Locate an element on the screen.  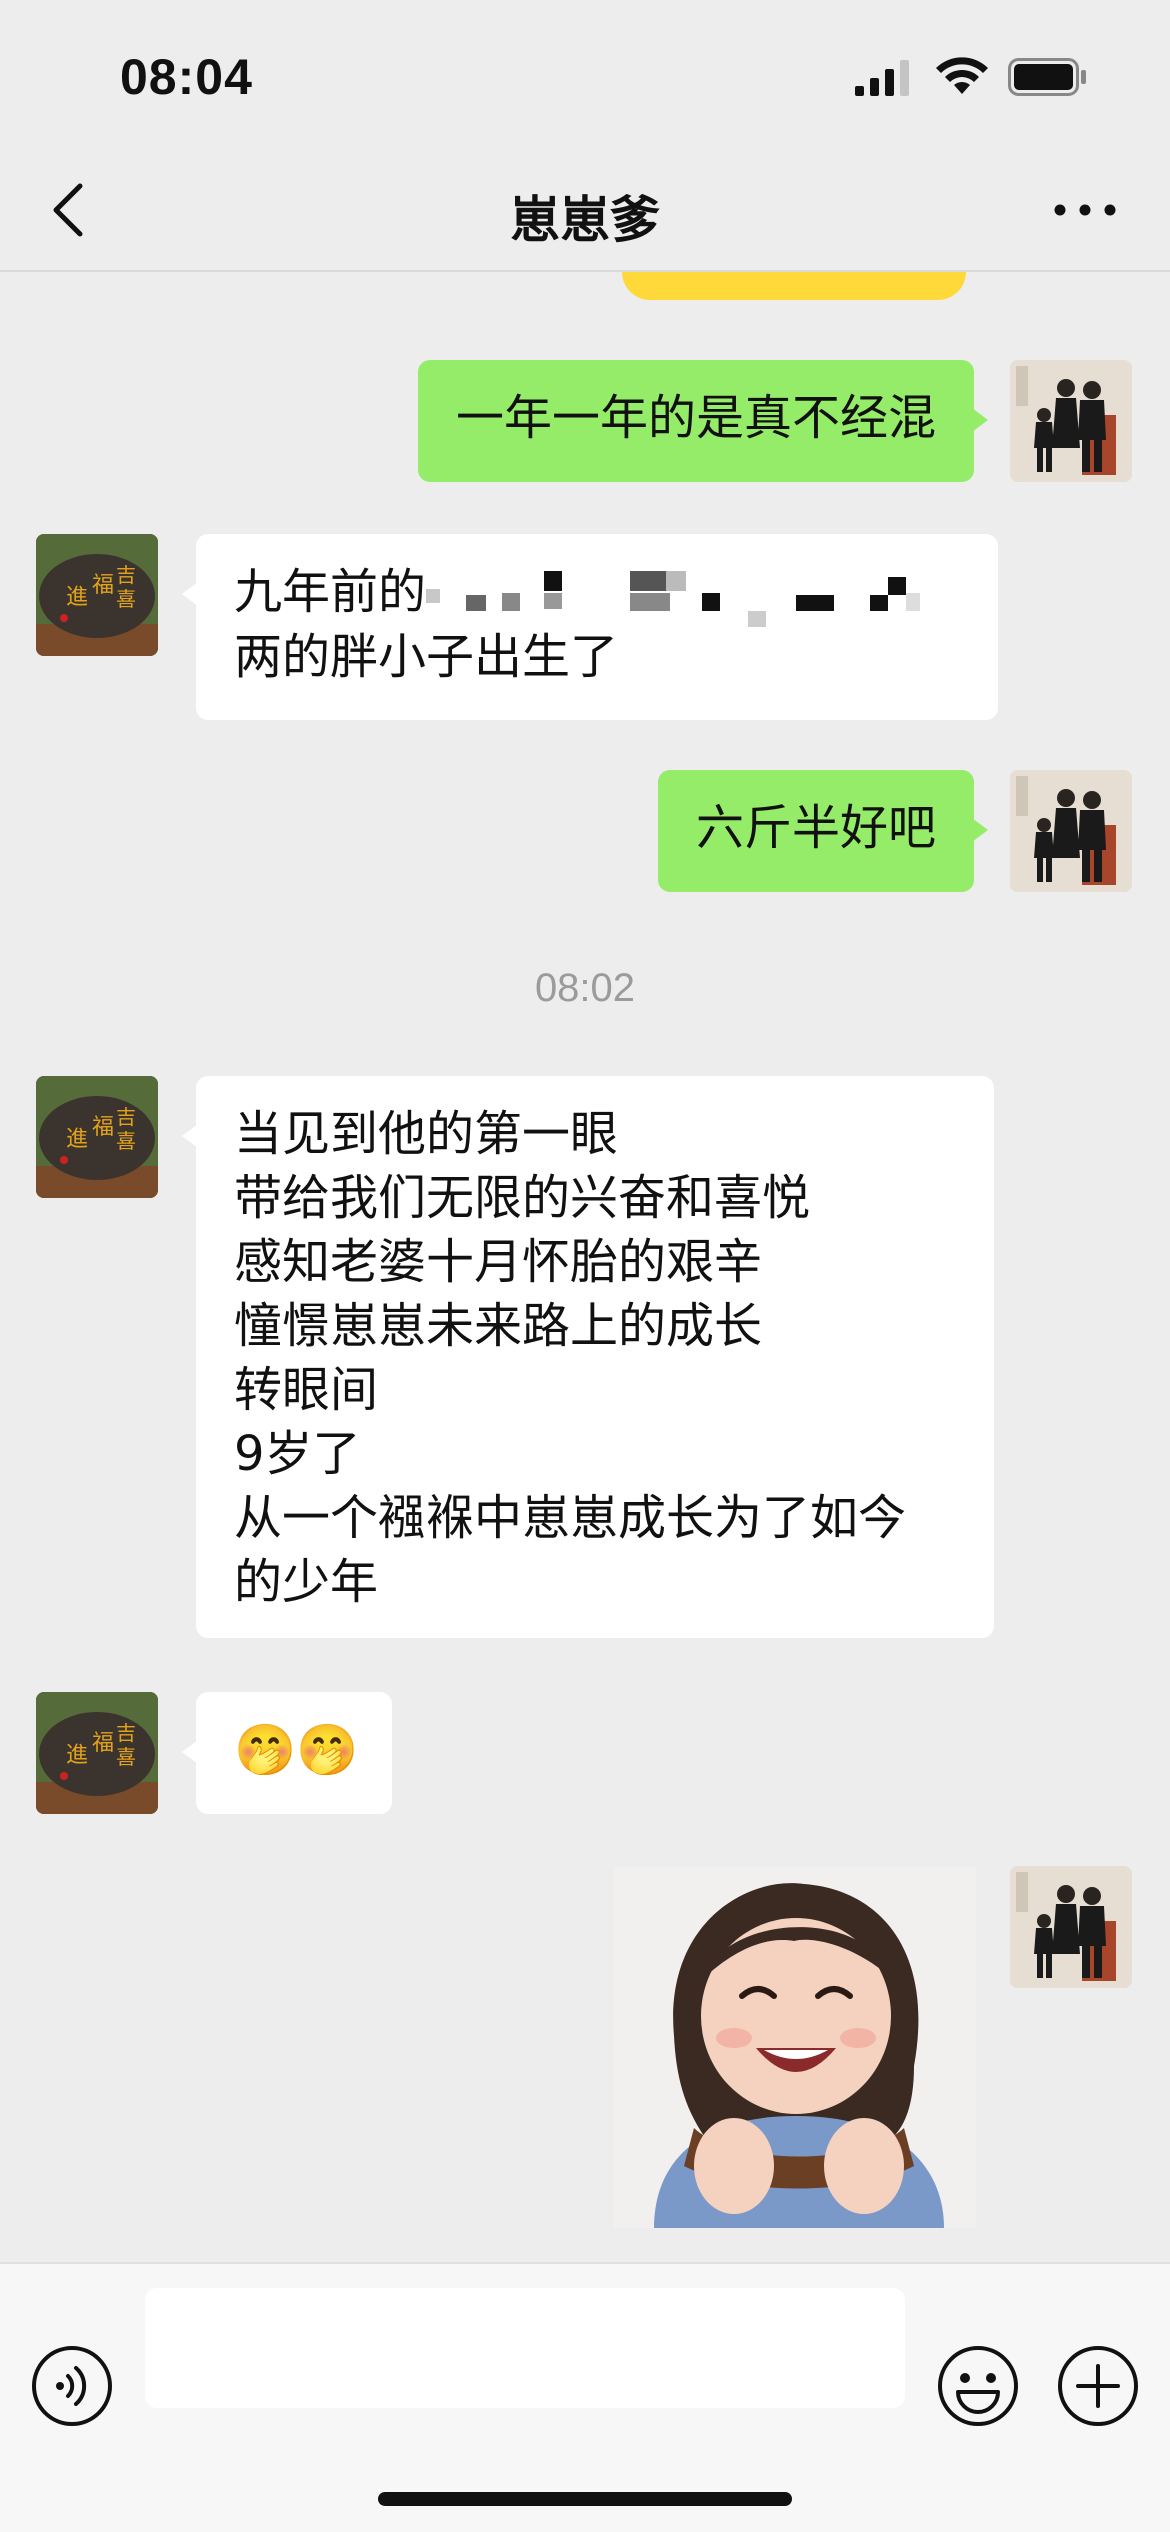
wifi-icon is located at coordinates (962, 75).